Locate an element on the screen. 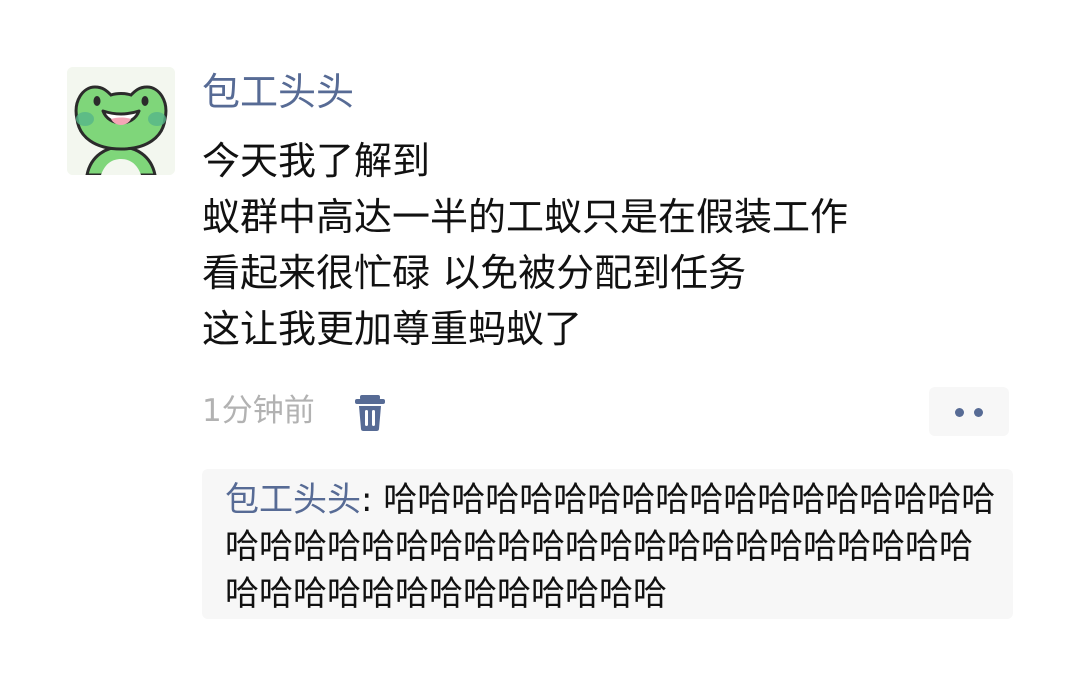 The image size is (1080, 675). post-line: 看起来很忙碌 以免被分配到任务 is located at coordinates (474, 273).